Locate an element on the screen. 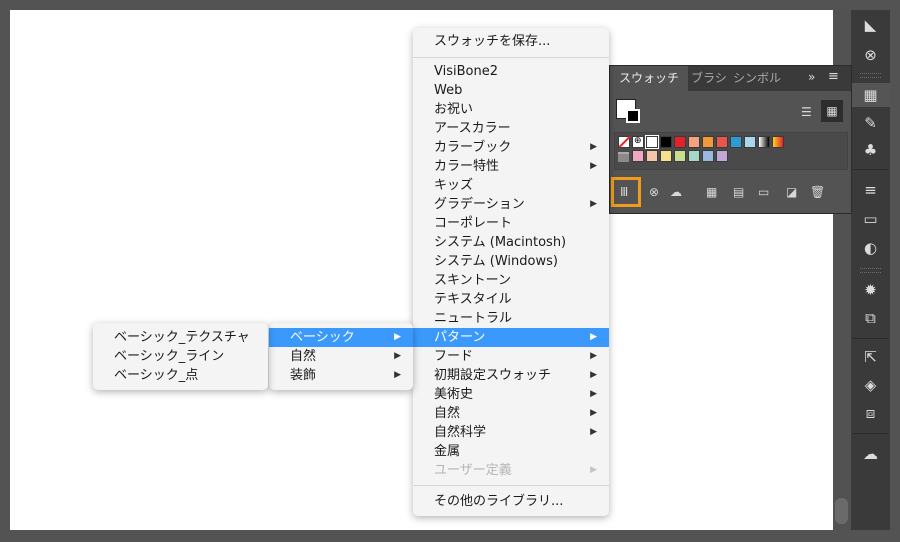 The width and height of the screenshot is (900, 542). swatch-options-icon: ▤ is located at coordinates (738, 192).